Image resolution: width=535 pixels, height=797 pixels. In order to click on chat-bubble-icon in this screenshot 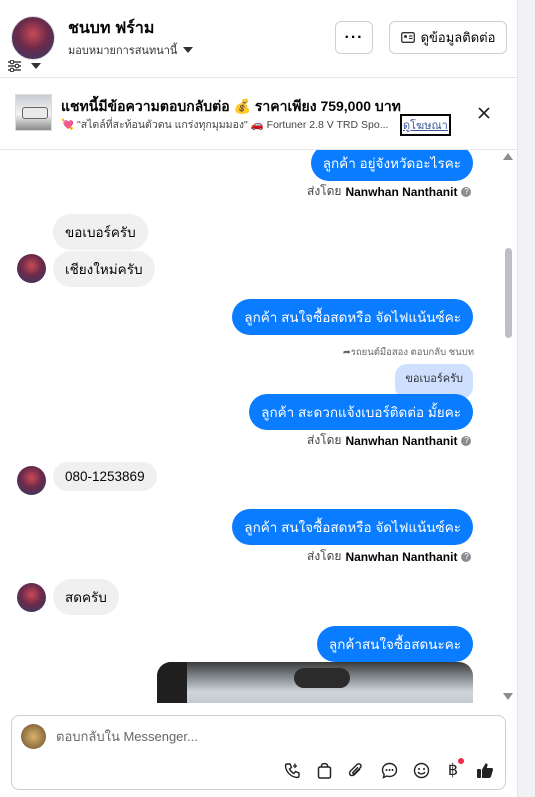, I will do `click(389, 770)`.